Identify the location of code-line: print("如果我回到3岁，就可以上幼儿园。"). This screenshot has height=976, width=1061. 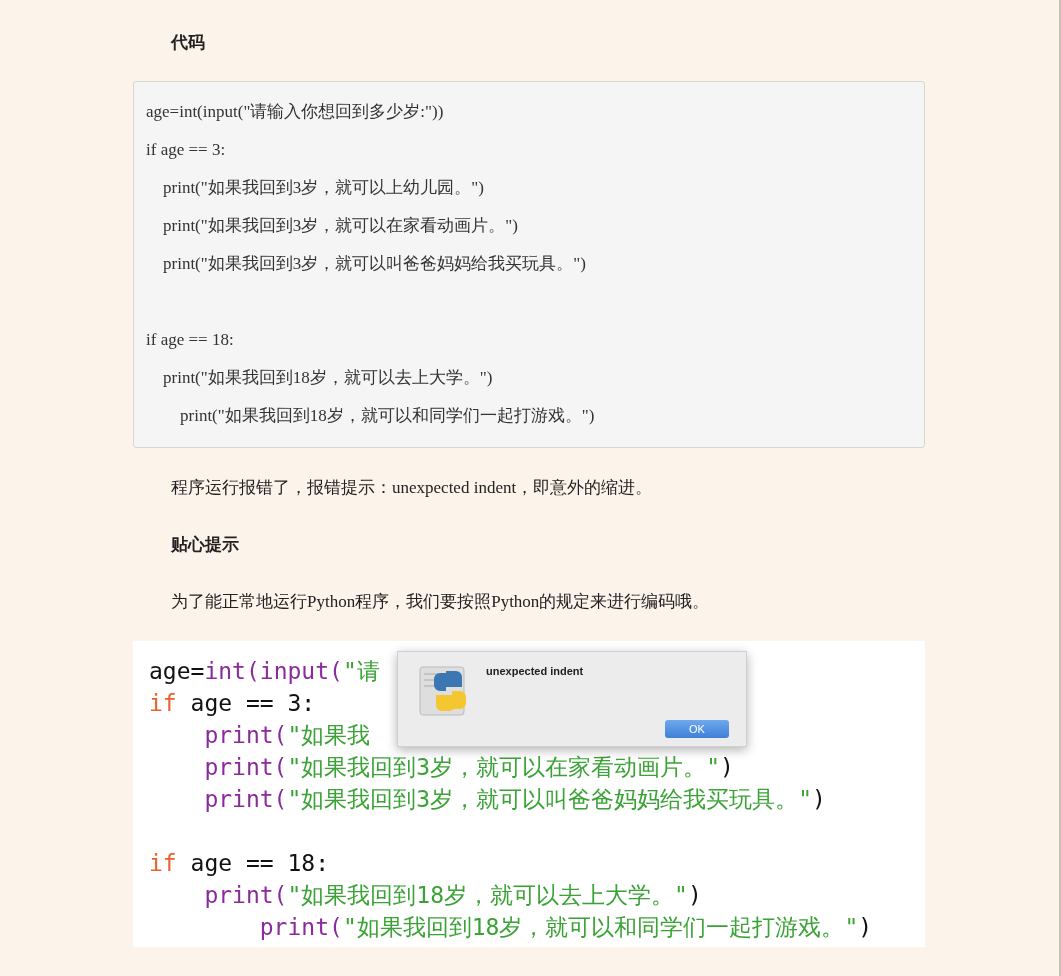
(323, 188).